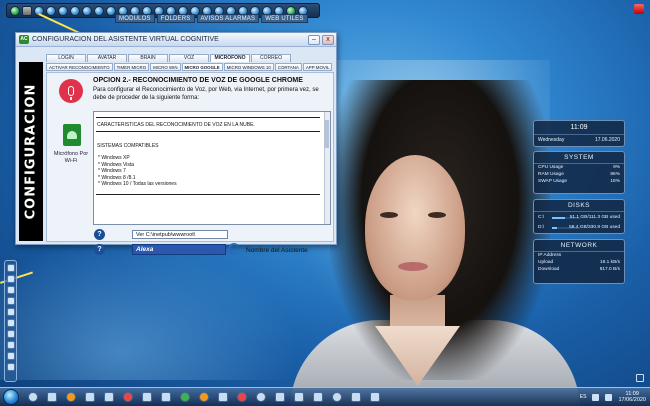 The image size is (650, 406). What do you see at coordinates (277, 250) in the screenshot?
I see `assistant-name-label: Nombre del Asistente` at bounding box center [277, 250].